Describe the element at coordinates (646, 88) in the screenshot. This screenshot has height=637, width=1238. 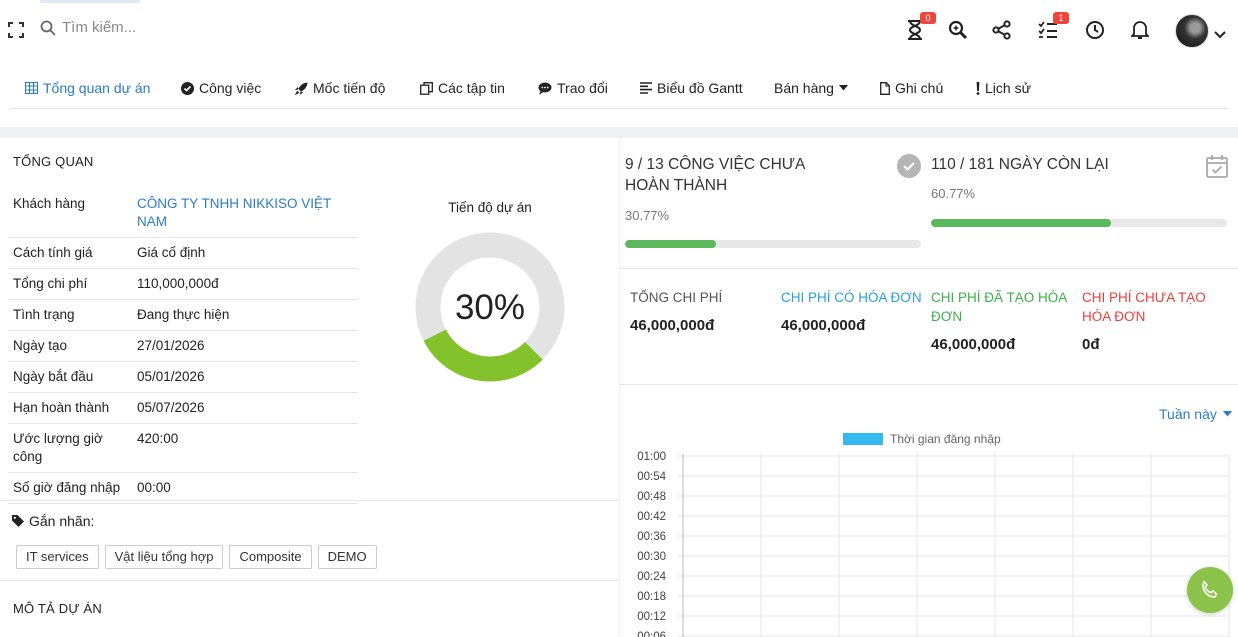
I see `list-icon` at that location.